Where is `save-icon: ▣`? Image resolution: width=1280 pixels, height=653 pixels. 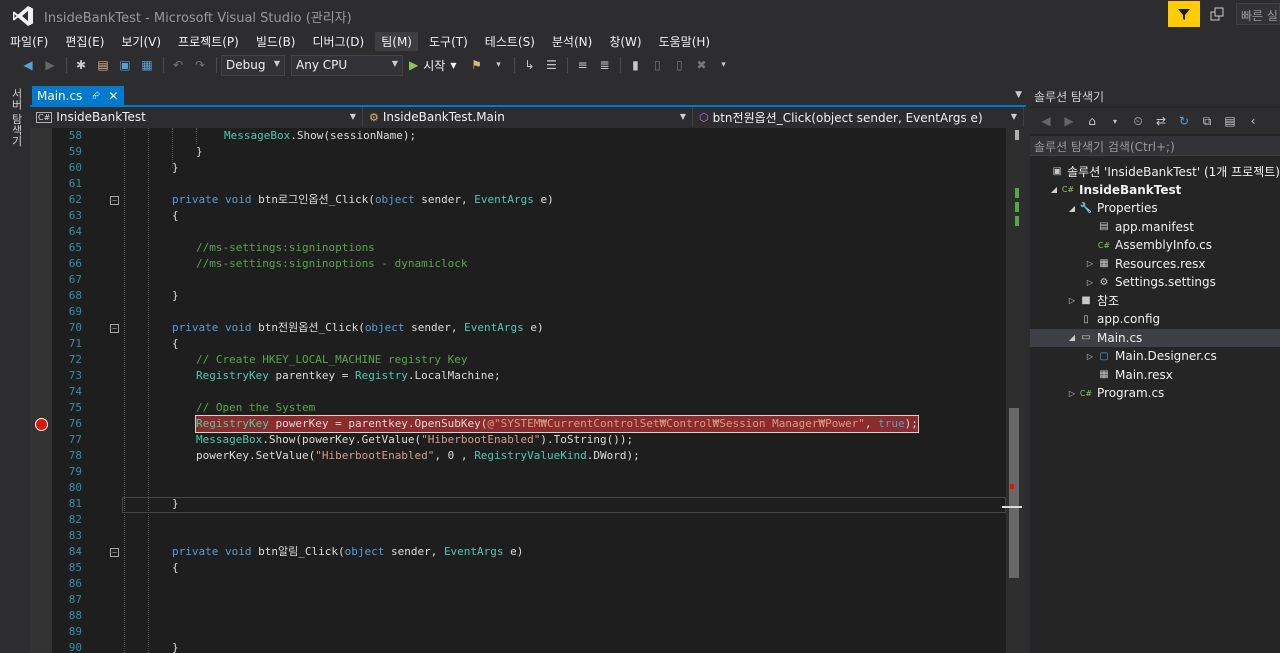 save-icon: ▣ is located at coordinates (125, 65).